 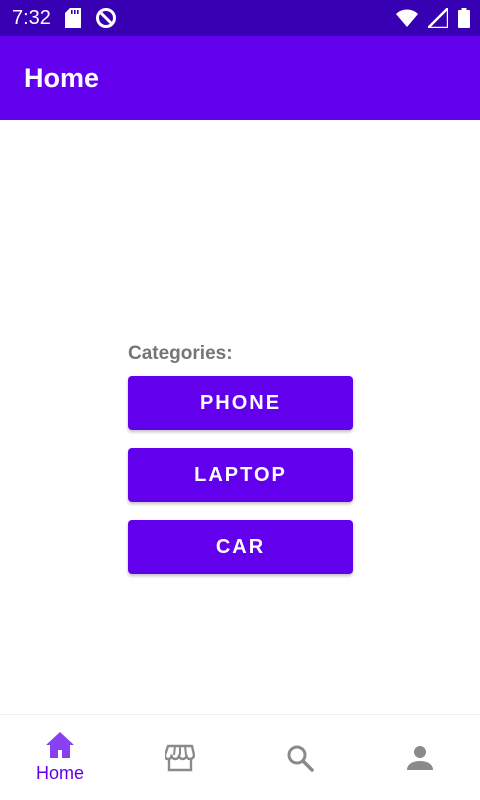 I want to click on status-left: 7:32, so click(x=64, y=18).